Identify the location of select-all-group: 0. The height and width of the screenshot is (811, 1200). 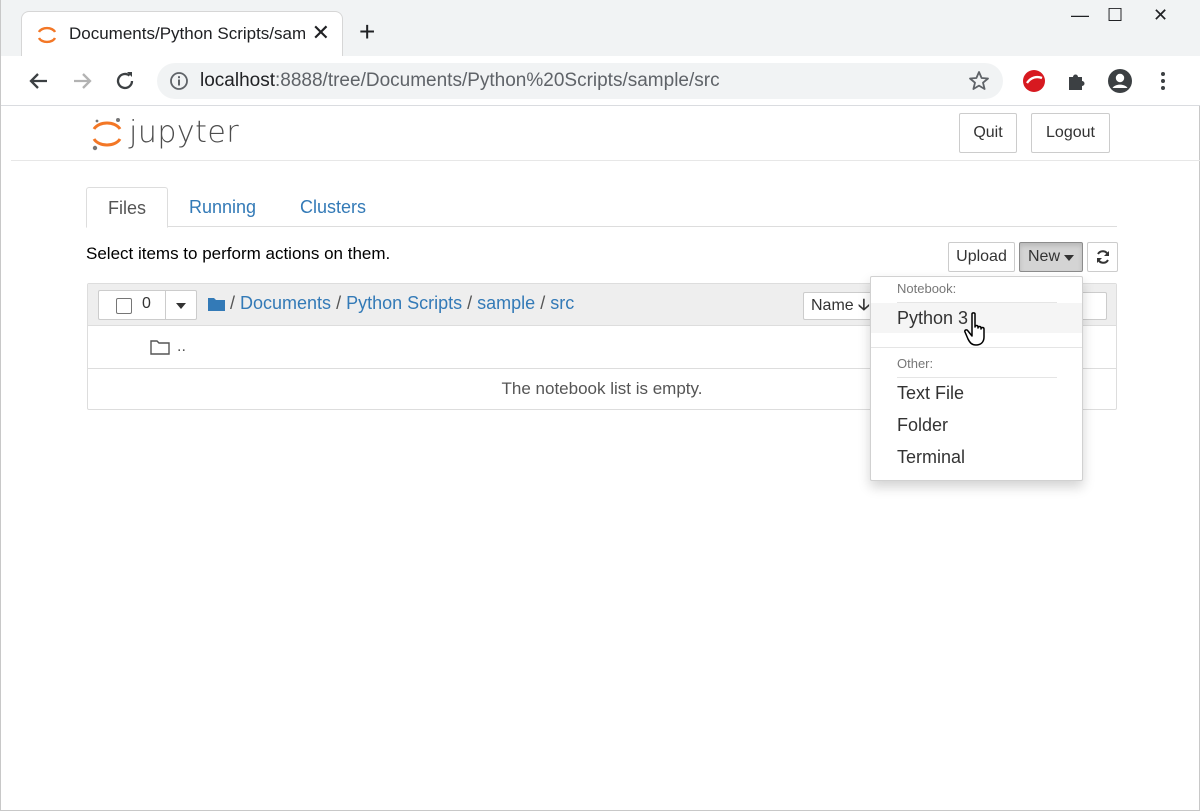
(147, 305).